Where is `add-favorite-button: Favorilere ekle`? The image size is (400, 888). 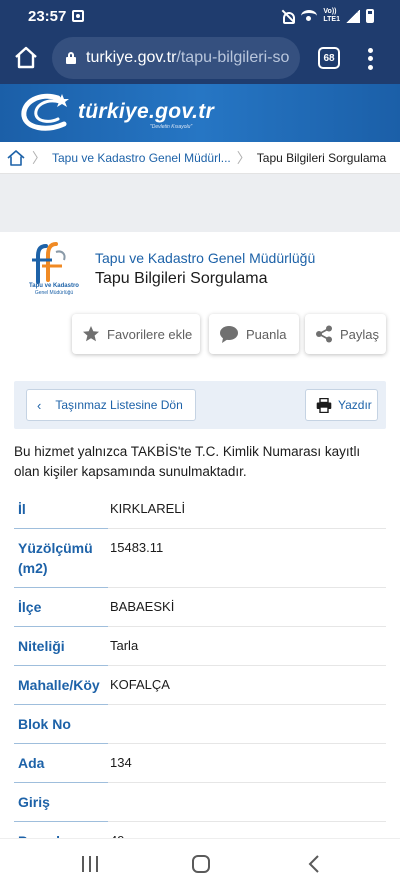
add-favorite-button: Favorilere ekle is located at coordinates (136, 334).